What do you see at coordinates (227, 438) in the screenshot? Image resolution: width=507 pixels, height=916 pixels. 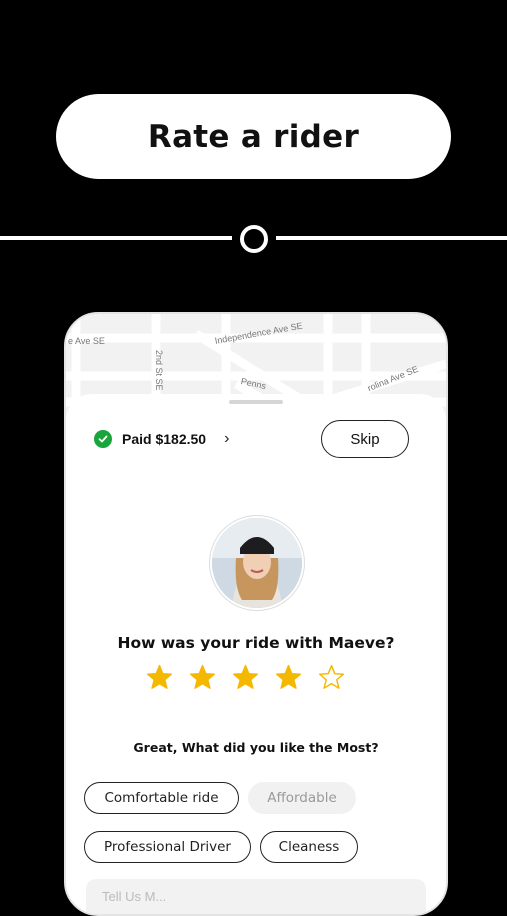 I see `chevron-right-icon: ›` at bounding box center [227, 438].